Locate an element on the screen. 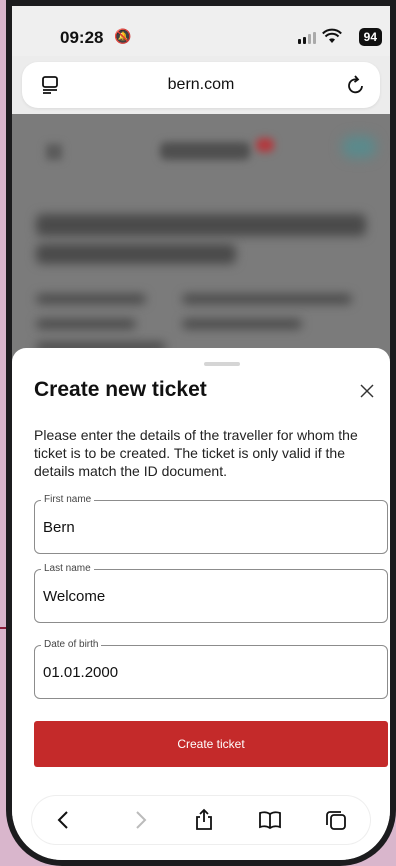 Image resolution: width=396 pixels, height=866 pixels. silent-bell-icon: 🔕 is located at coordinates (123, 36).